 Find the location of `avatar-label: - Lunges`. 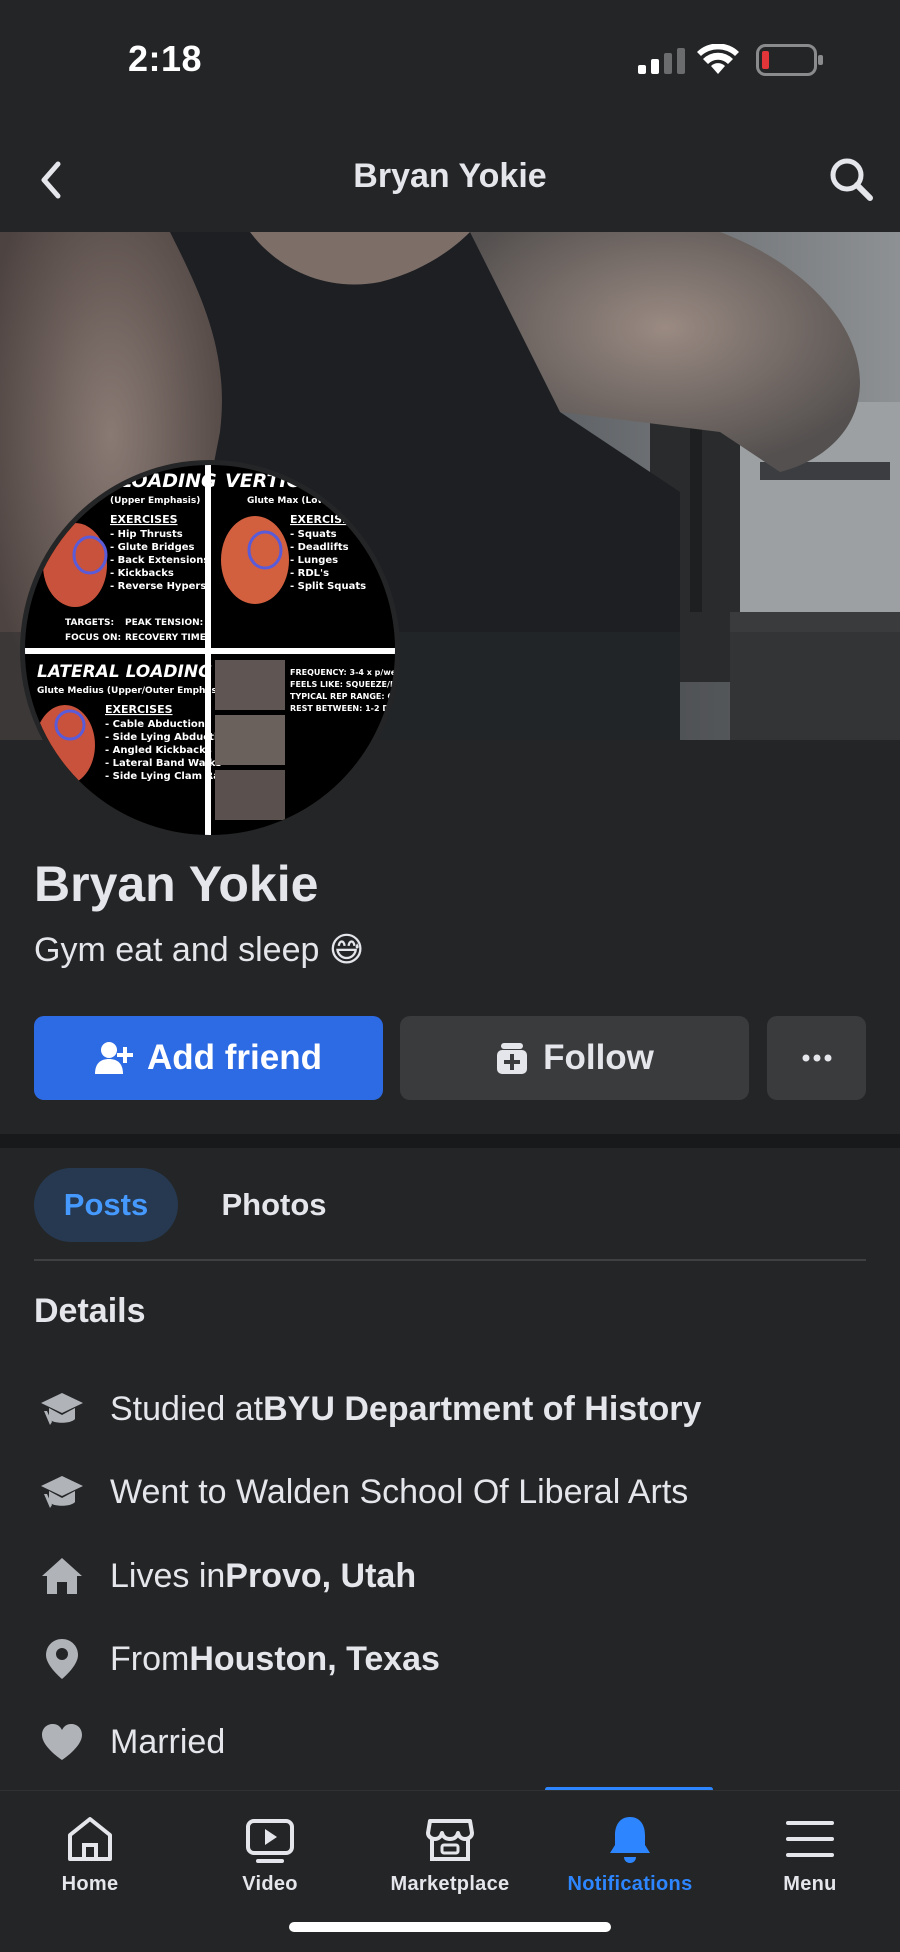

avatar-label: - Lunges is located at coordinates (314, 560).